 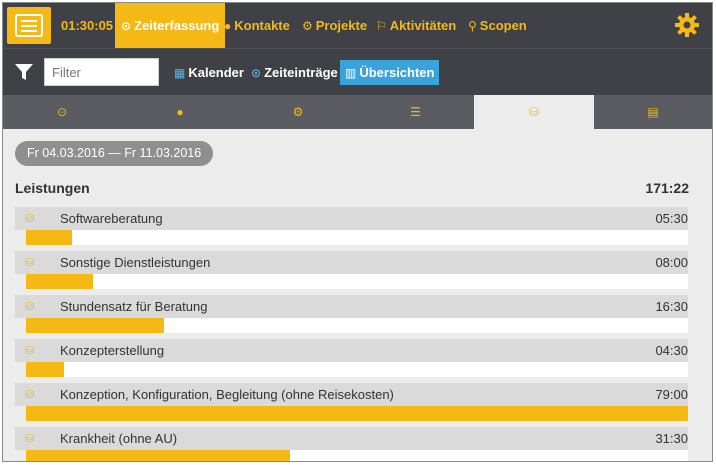 What do you see at coordinates (114, 153) in the screenshot?
I see `date-range-pill: Fr 04.03.2016 — Fr 11.03.2016` at bounding box center [114, 153].